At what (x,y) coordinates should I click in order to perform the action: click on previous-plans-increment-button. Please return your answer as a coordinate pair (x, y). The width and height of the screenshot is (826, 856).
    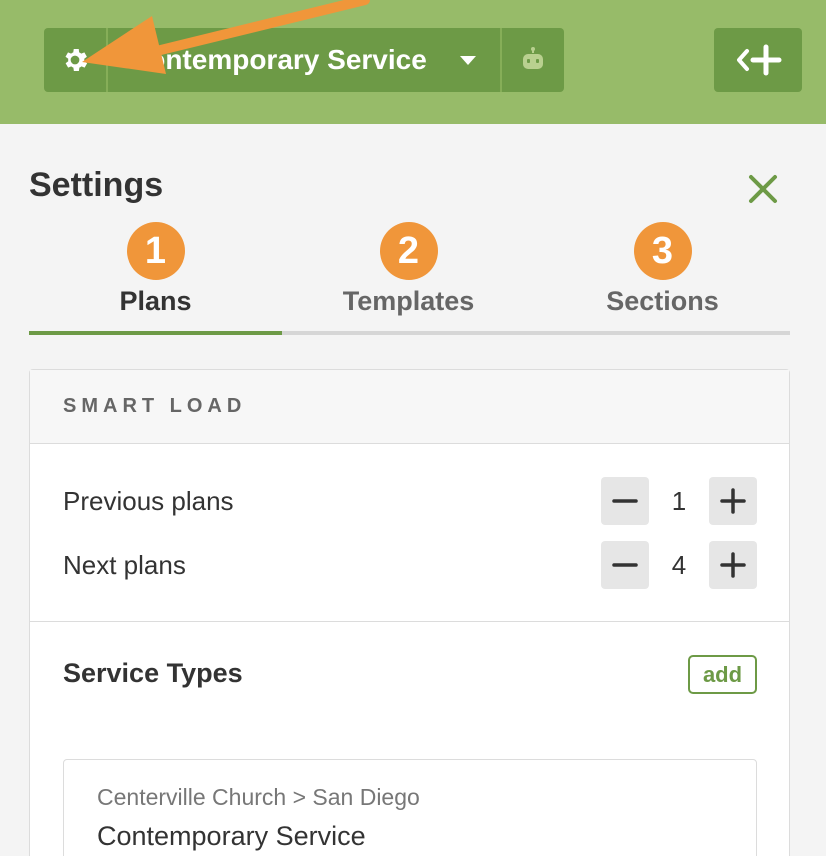
    Looking at the image, I should click on (733, 501).